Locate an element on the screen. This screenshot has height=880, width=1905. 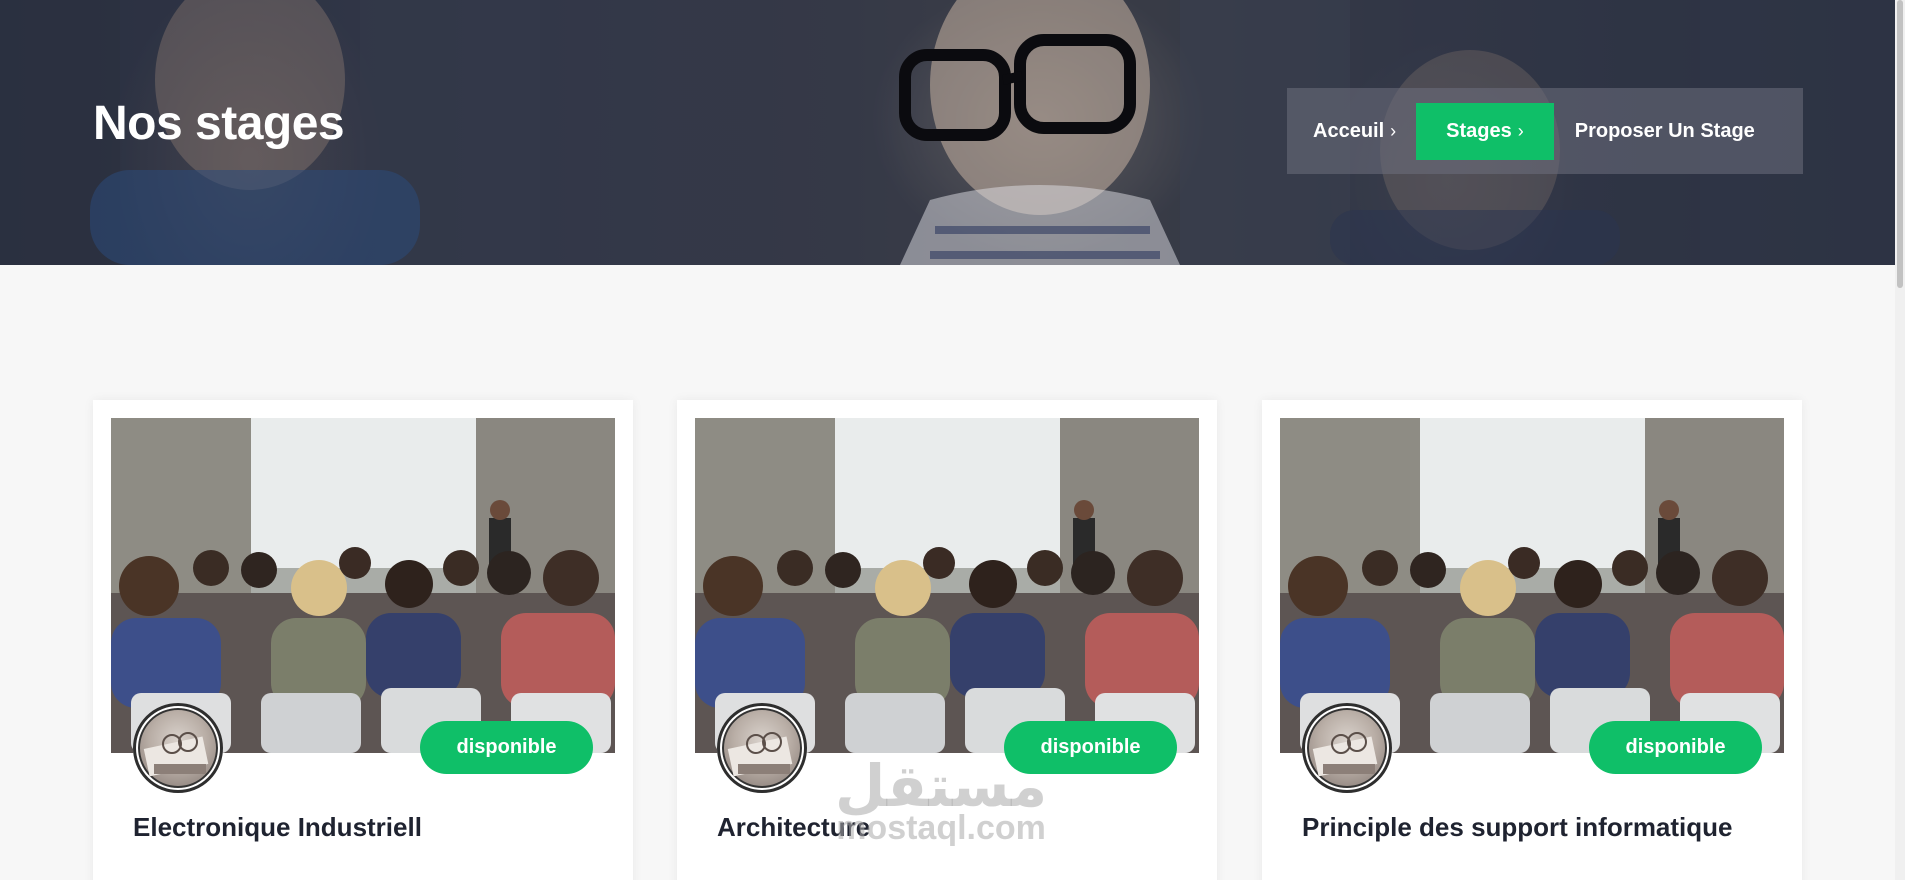
page-title: Nos stages is located at coordinates (219, 123).